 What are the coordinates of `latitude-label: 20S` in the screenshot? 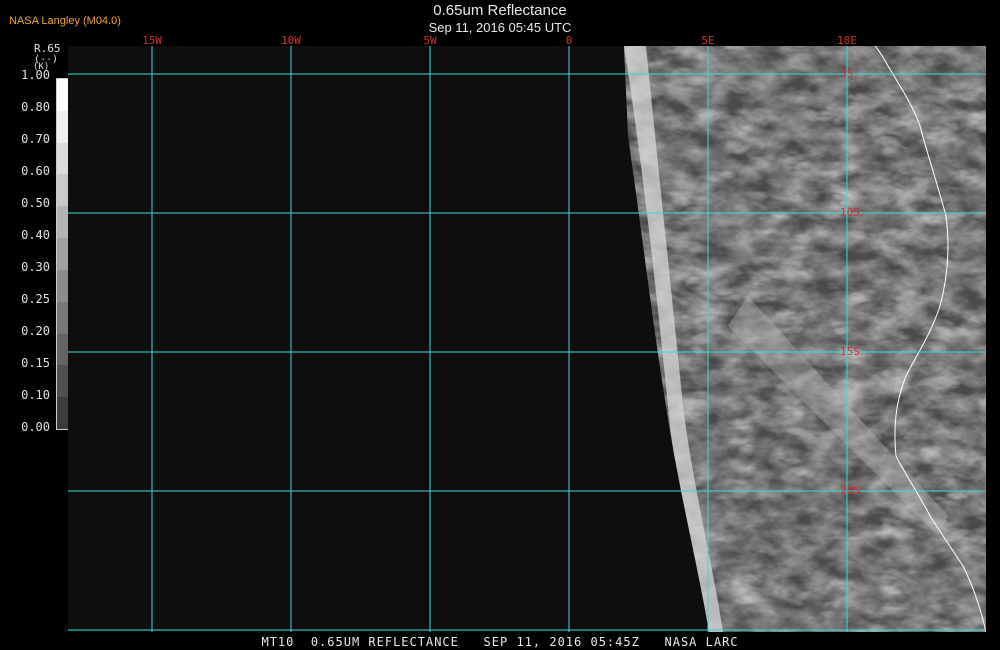 It's located at (850, 490).